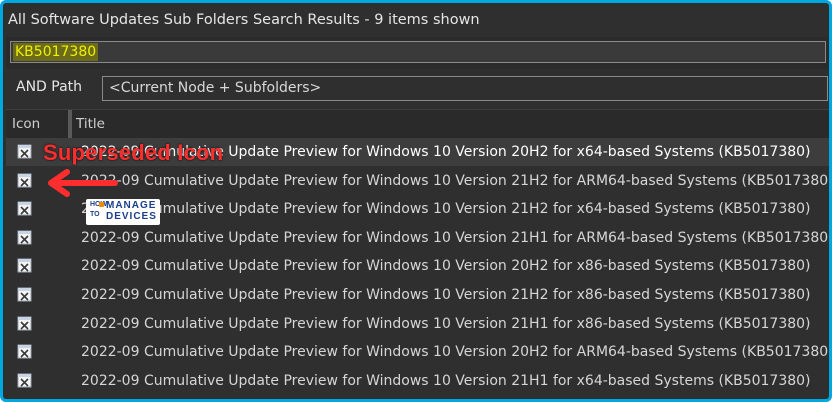 Image resolution: width=832 pixels, height=402 pixels. I want to click on search-input-value: KB5017380, so click(56, 52).